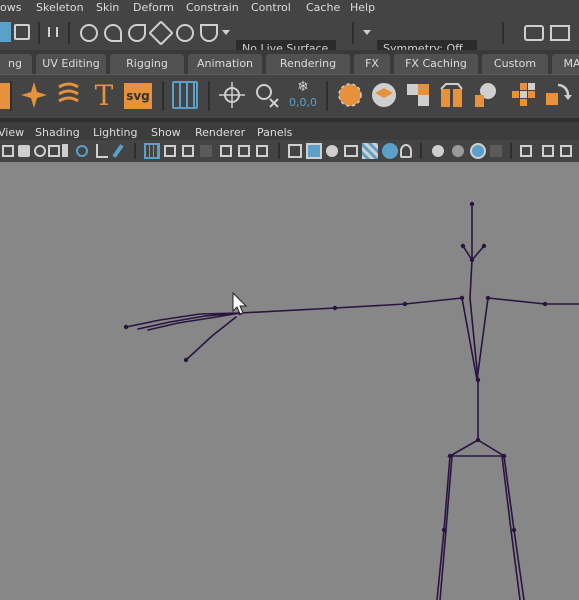 Image resolution: width=579 pixels, height=600 pixels. What do you see at coordinates (351, 151) in the screenshot?
I see `textured-icon` at bounding box center [351, 151].